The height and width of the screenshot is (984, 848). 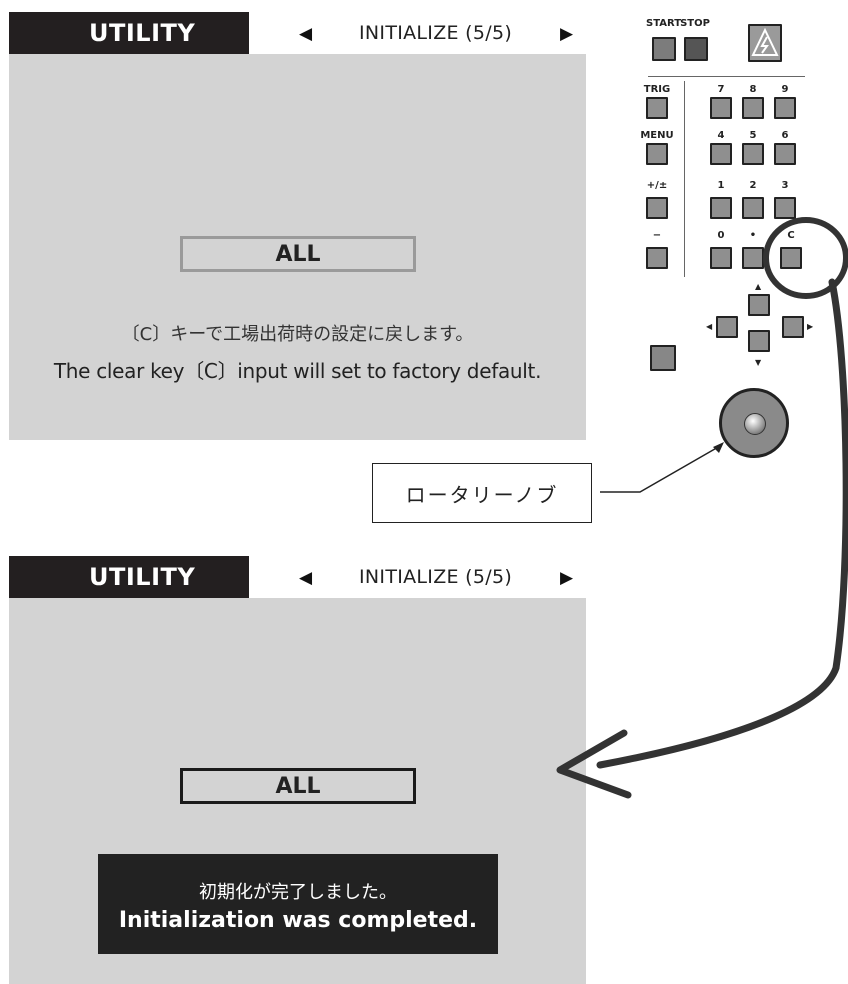 I want to click on result-flow-arrow, so click(x=722, y=523).